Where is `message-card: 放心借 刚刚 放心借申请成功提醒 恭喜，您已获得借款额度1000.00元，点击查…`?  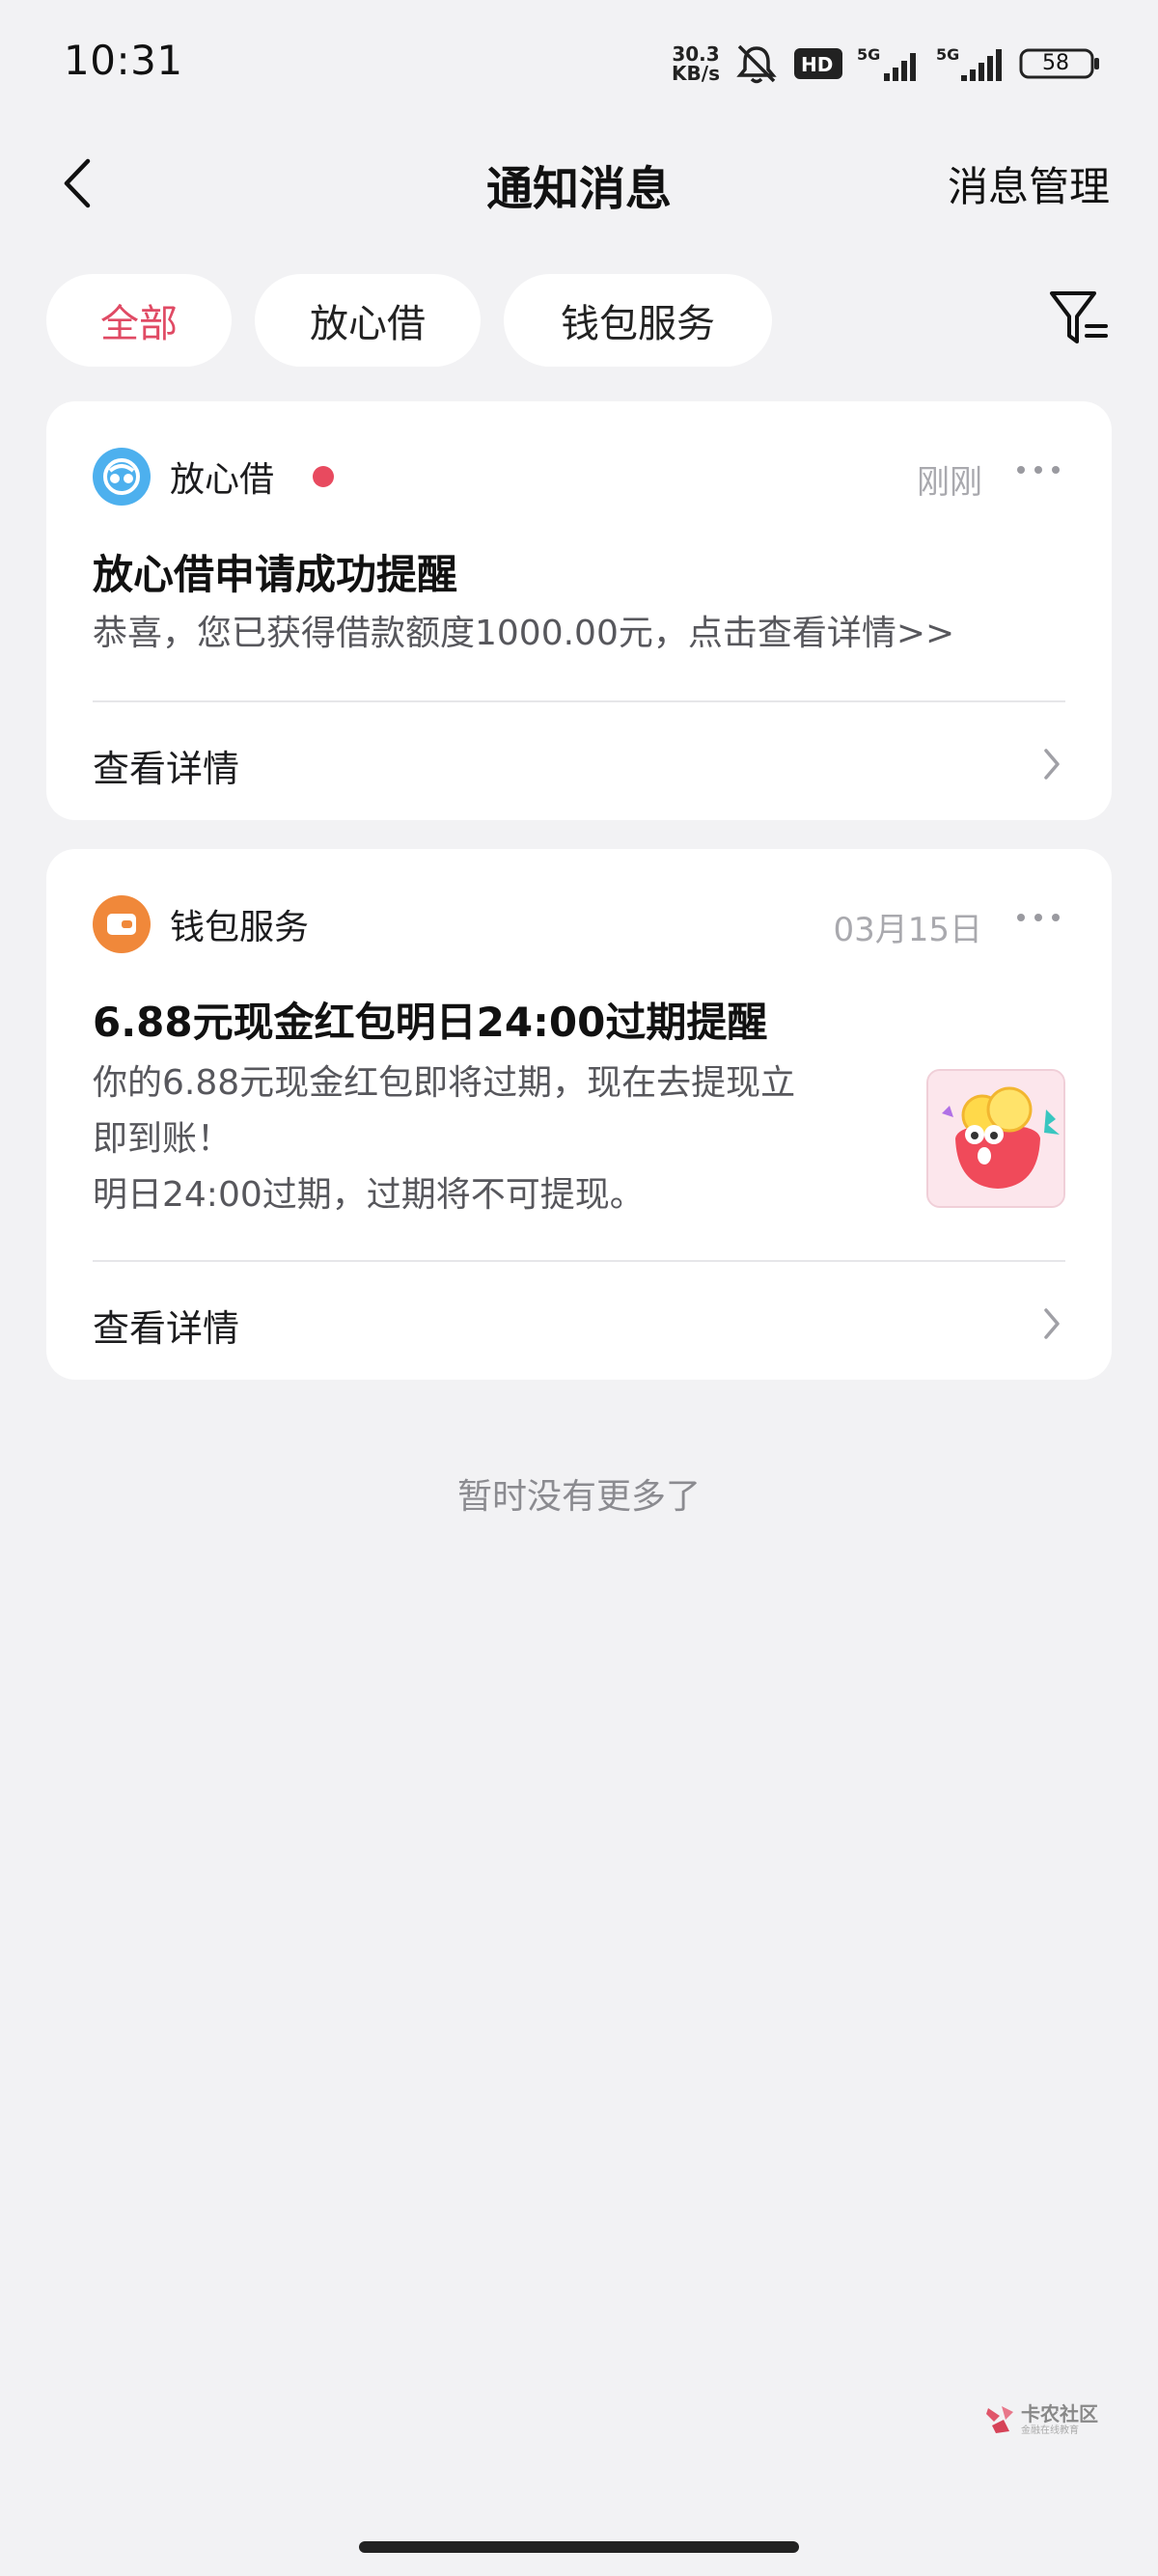
message-card: 放心借 刚刚 放心借申请成功提醒 恭喜，您已获得借款额度1000.00元，点击查… is located at coordinates (579, 611).